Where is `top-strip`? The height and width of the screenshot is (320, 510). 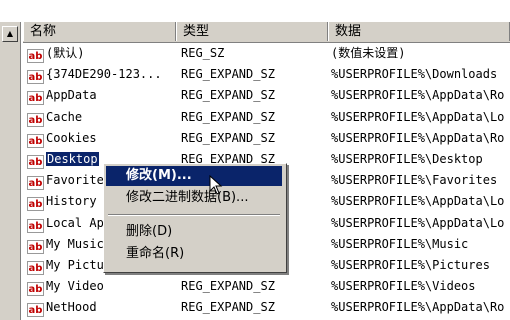
top-strip is located at coordinates (255, 11).